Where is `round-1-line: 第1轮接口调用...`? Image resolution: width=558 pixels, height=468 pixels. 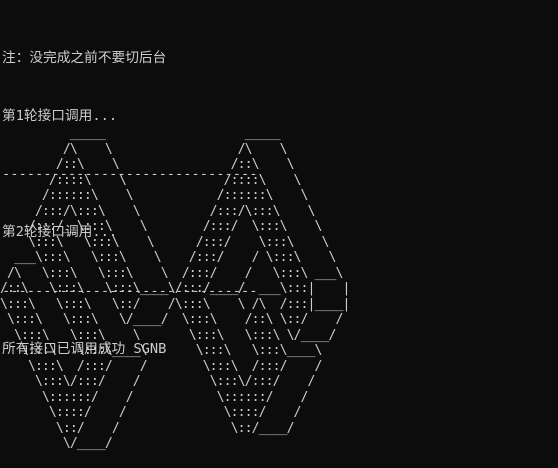
round-1-line: 第1轮接口调用... is located at coordinates (60, 116).